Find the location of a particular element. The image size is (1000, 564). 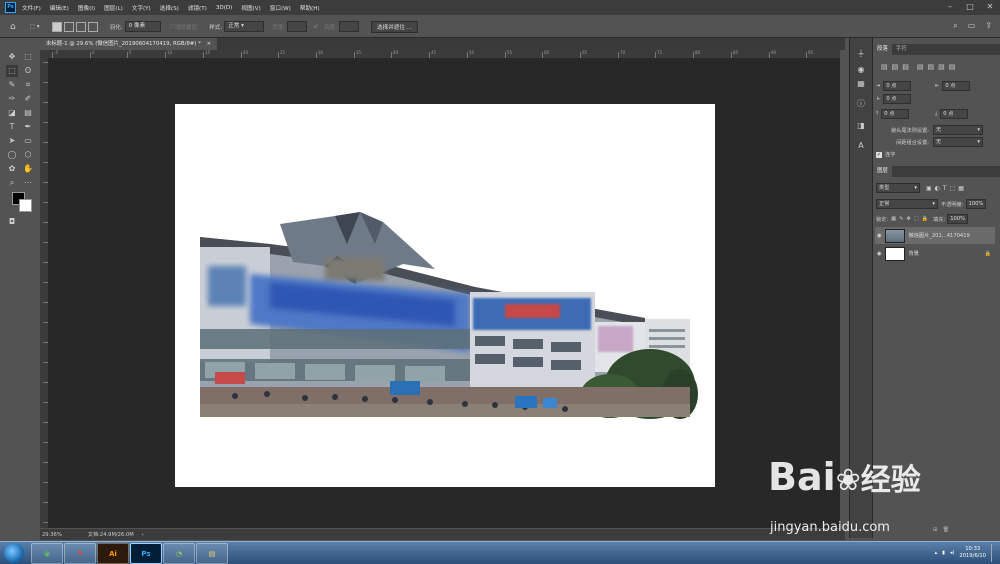

move-tool-icon: ✥ is located at coordinates (12, 57).